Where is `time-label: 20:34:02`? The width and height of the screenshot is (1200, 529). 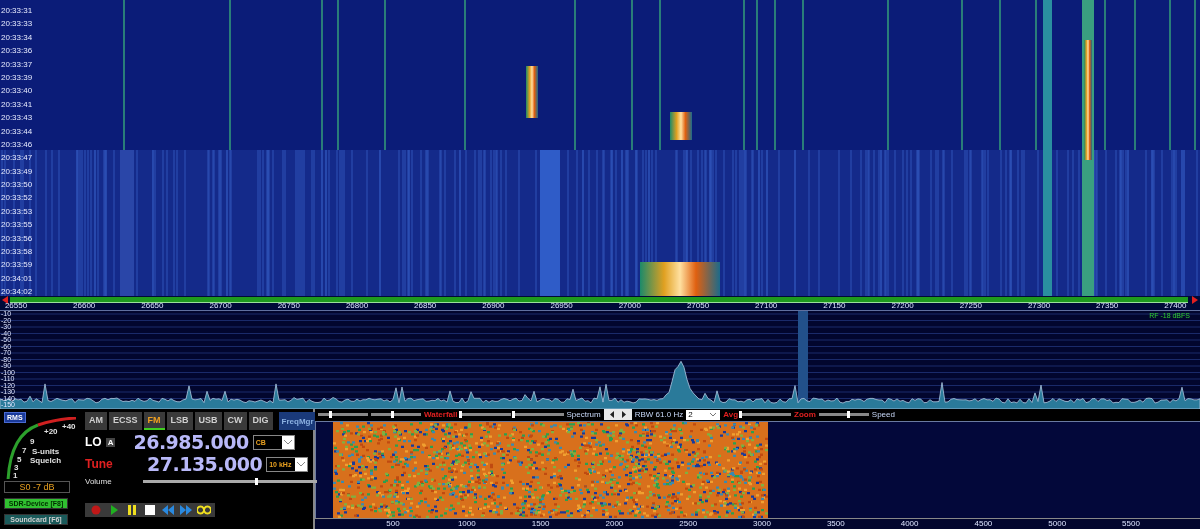 time-label: 20:34:02 is located at coordinates (17, 292).